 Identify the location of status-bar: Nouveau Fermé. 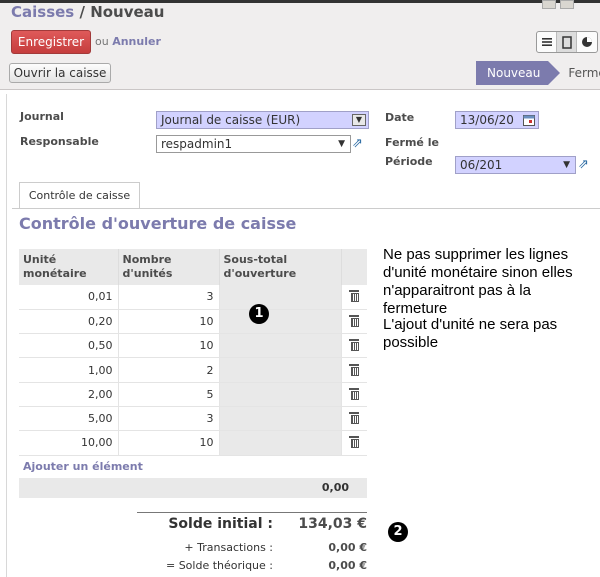
(538, 73).